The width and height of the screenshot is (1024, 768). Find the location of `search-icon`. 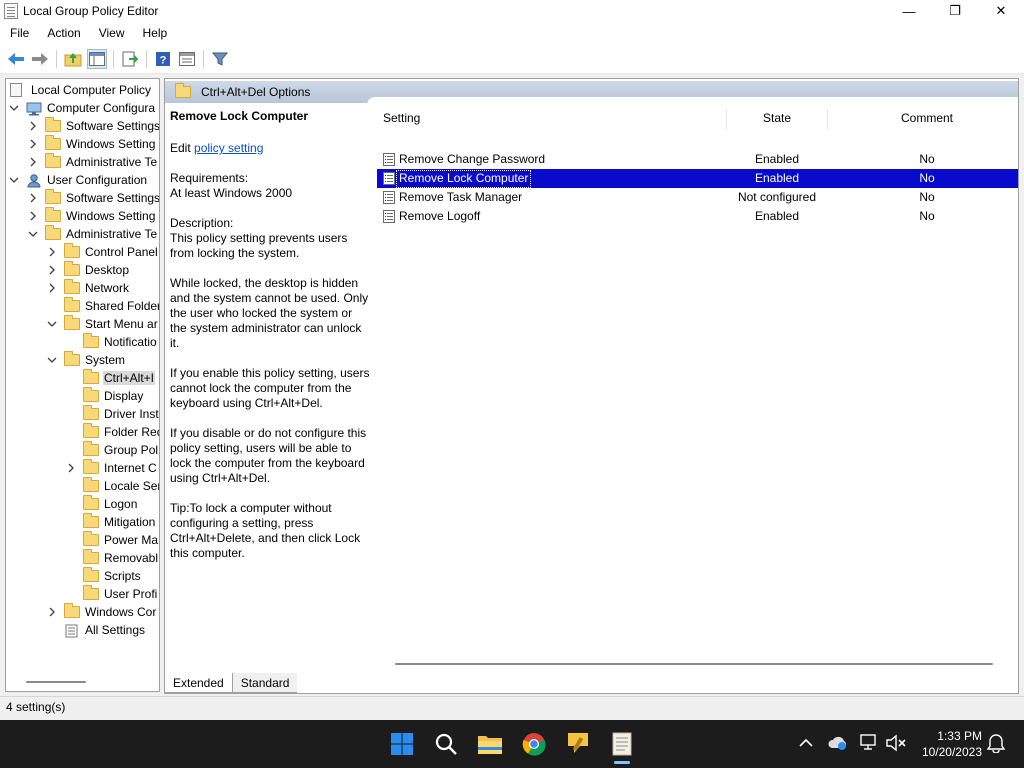

search-icon is located at coordinates (446, 744).